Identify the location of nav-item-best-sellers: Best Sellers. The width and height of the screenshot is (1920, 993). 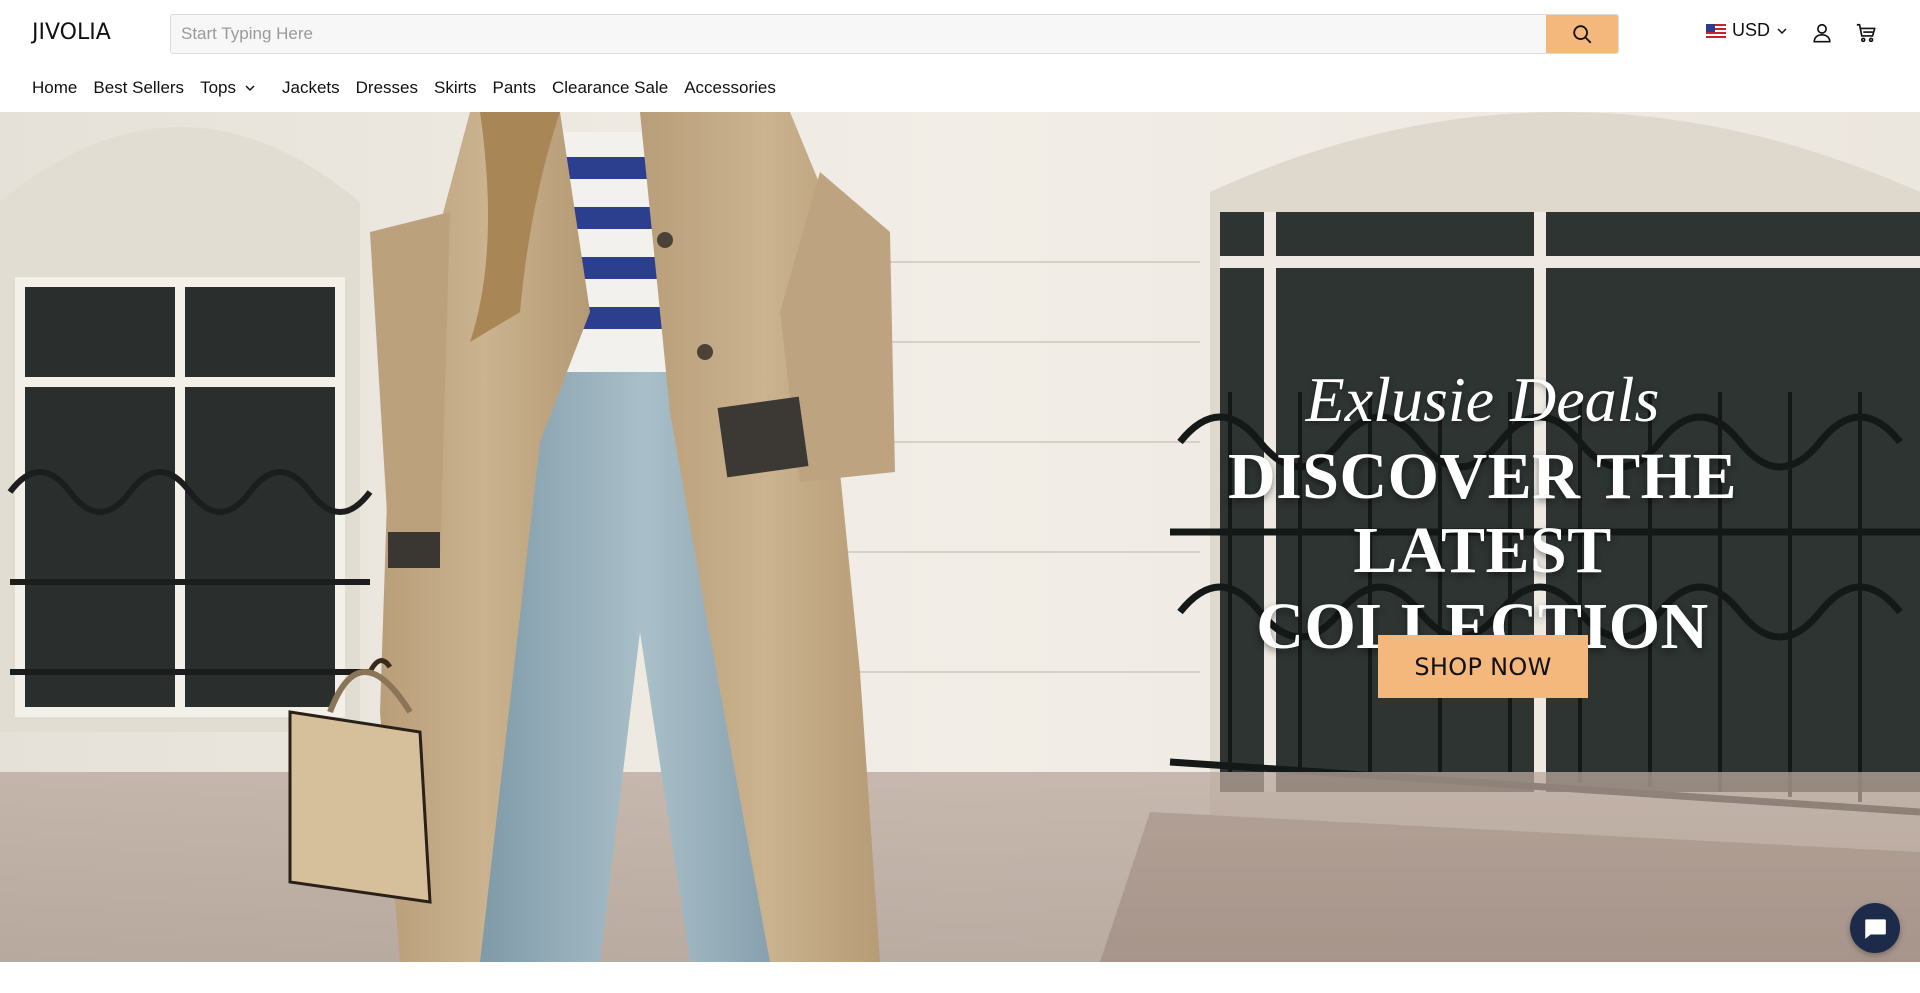
(138, 88).